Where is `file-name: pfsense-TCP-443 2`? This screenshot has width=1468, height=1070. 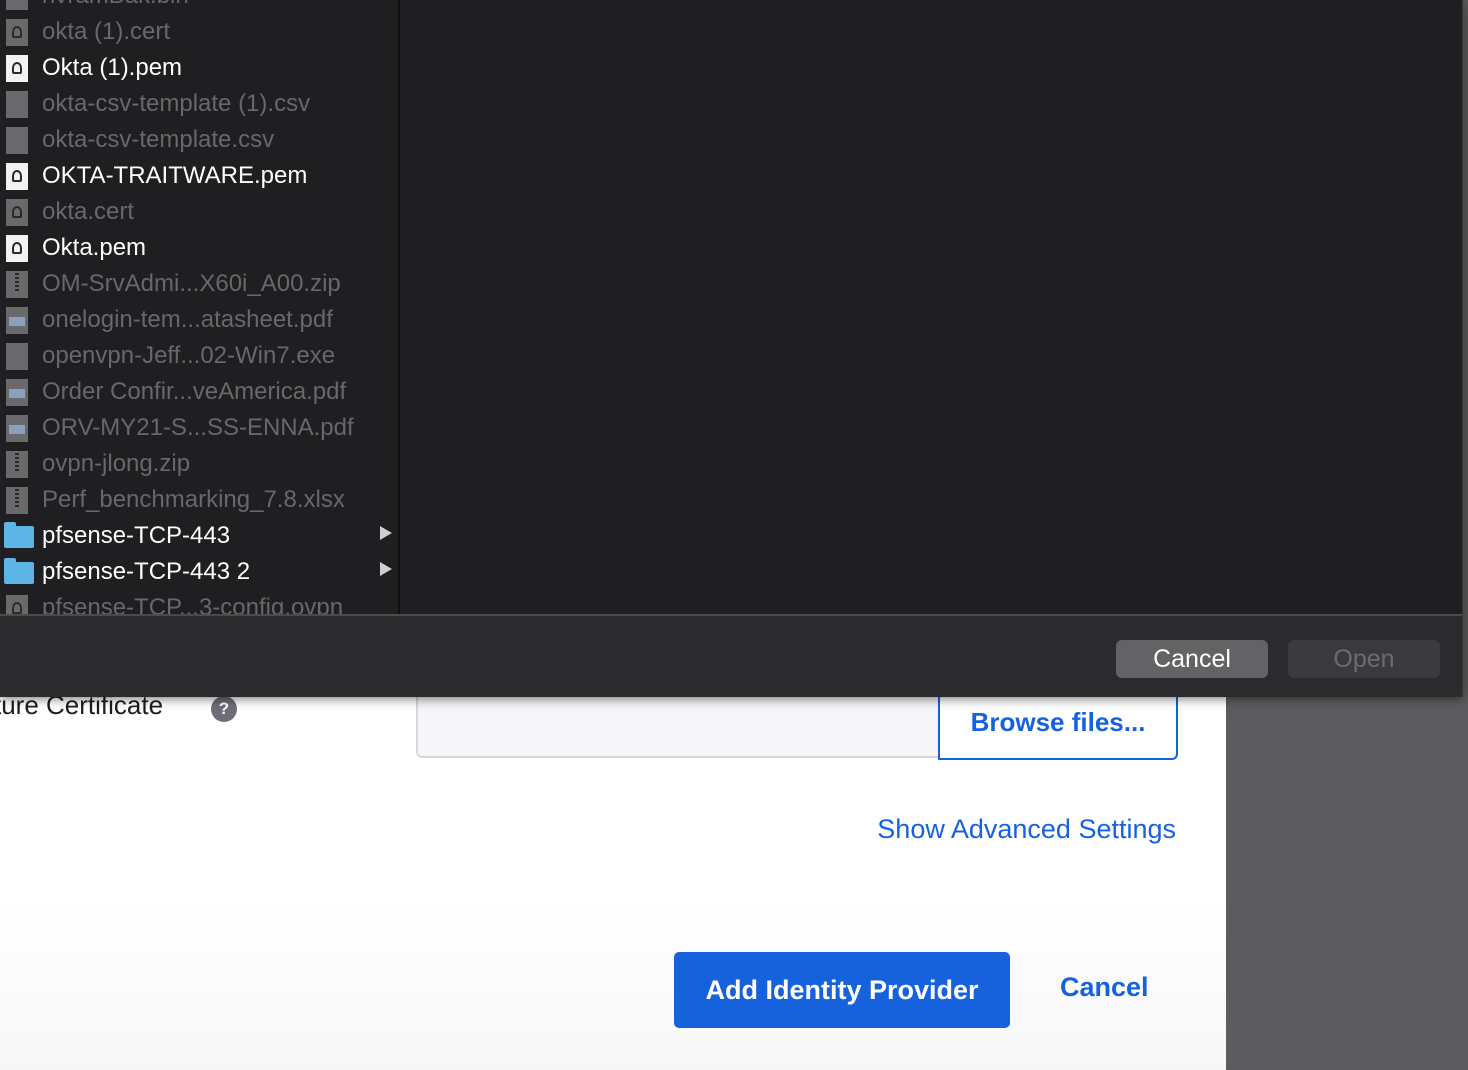
file-name: pfsense-TCP-443 2 is located at coordinates (146, 571).